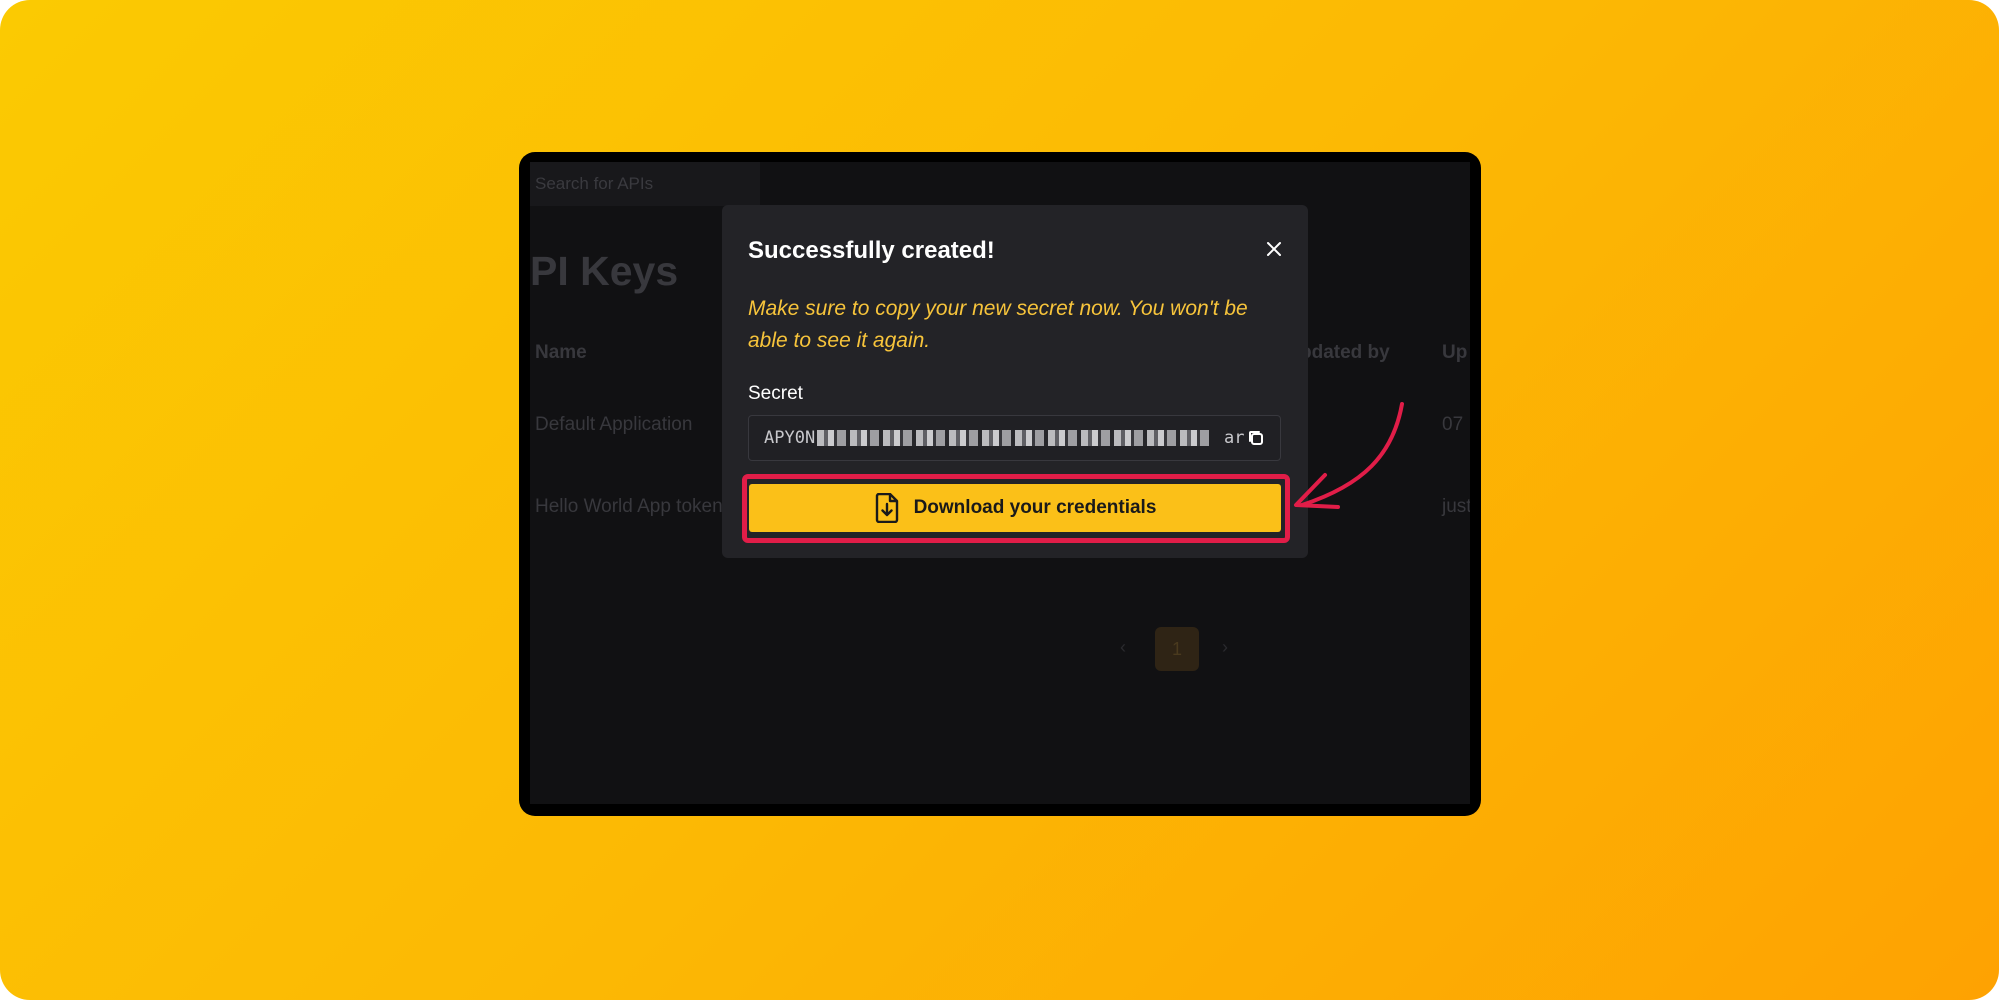 The width and height of the screenshot is (1999, 1000). Describe the element at coordinates (1225, 647) in the screenshot. I see `pagination-next: ›` at that location.